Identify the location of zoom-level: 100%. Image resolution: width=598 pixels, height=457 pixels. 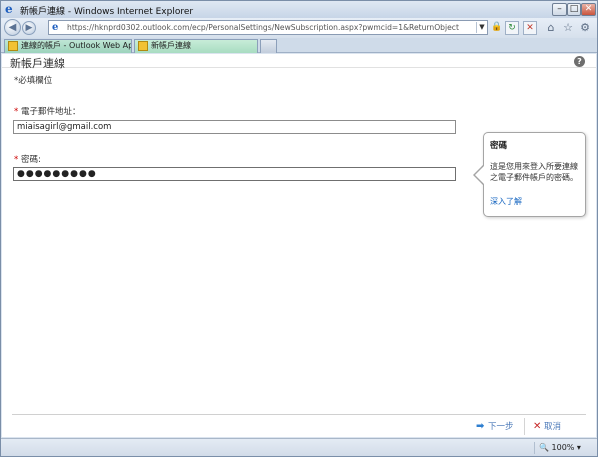
(563, 447).